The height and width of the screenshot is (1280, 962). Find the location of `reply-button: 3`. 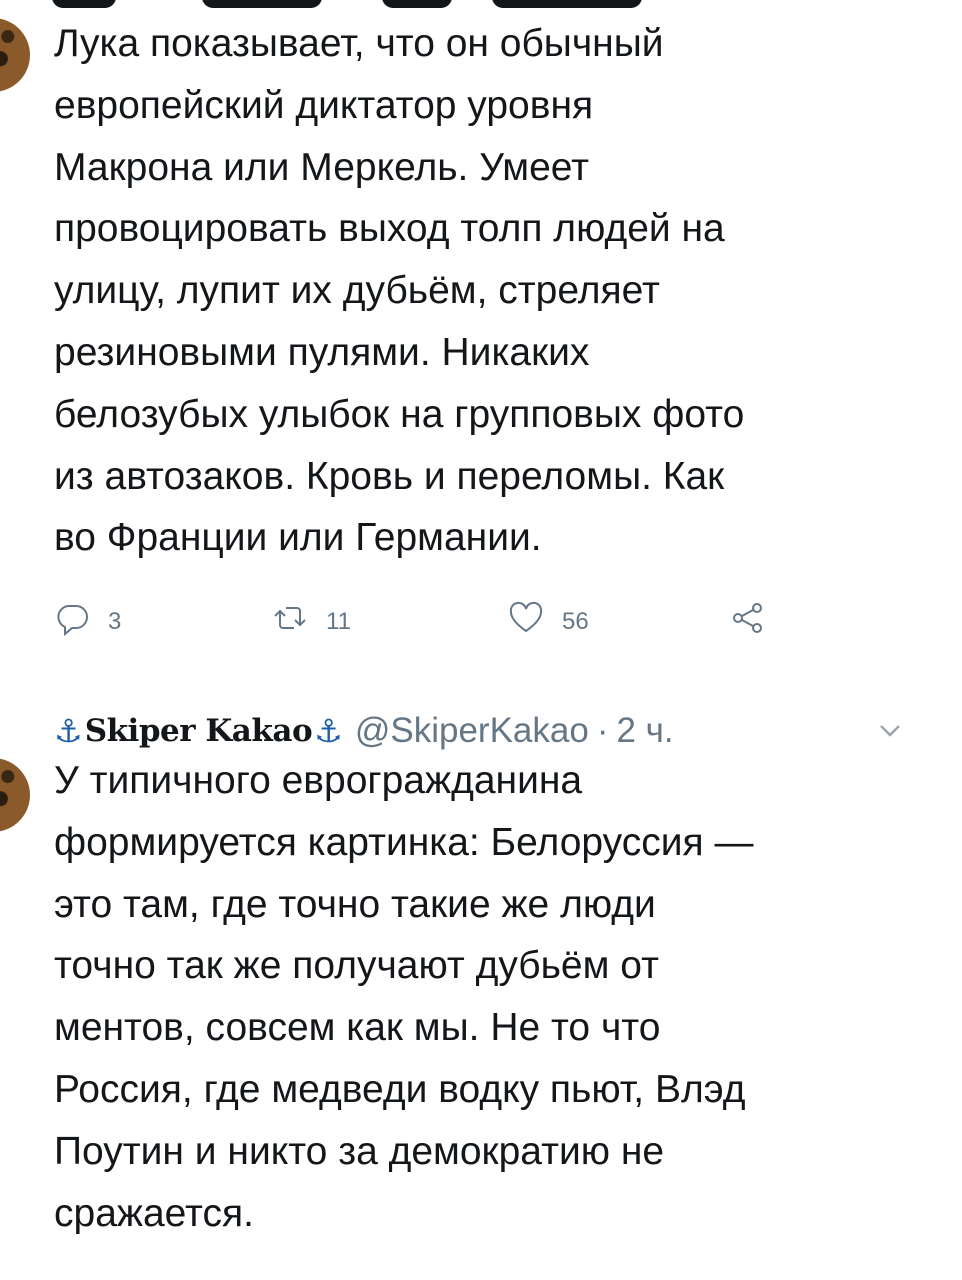

reply-button: 3 is located at coordinates (87, 621).